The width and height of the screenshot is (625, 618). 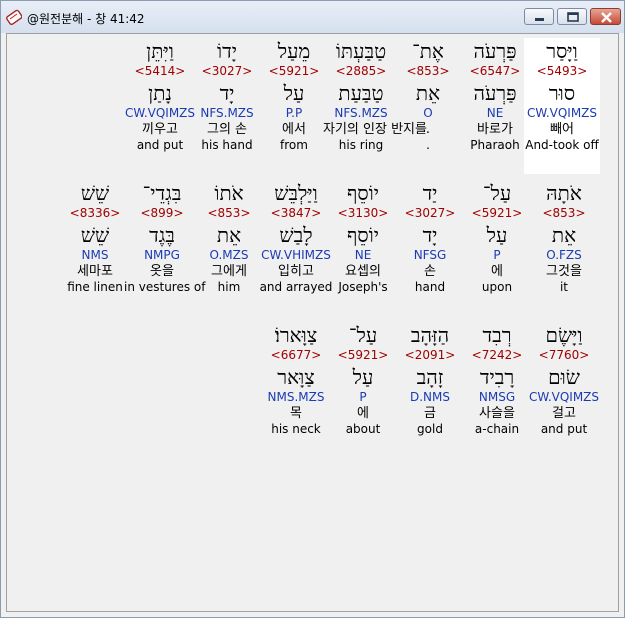 I want to click on english-gloss: And-took off, so click(x=562, y=145).